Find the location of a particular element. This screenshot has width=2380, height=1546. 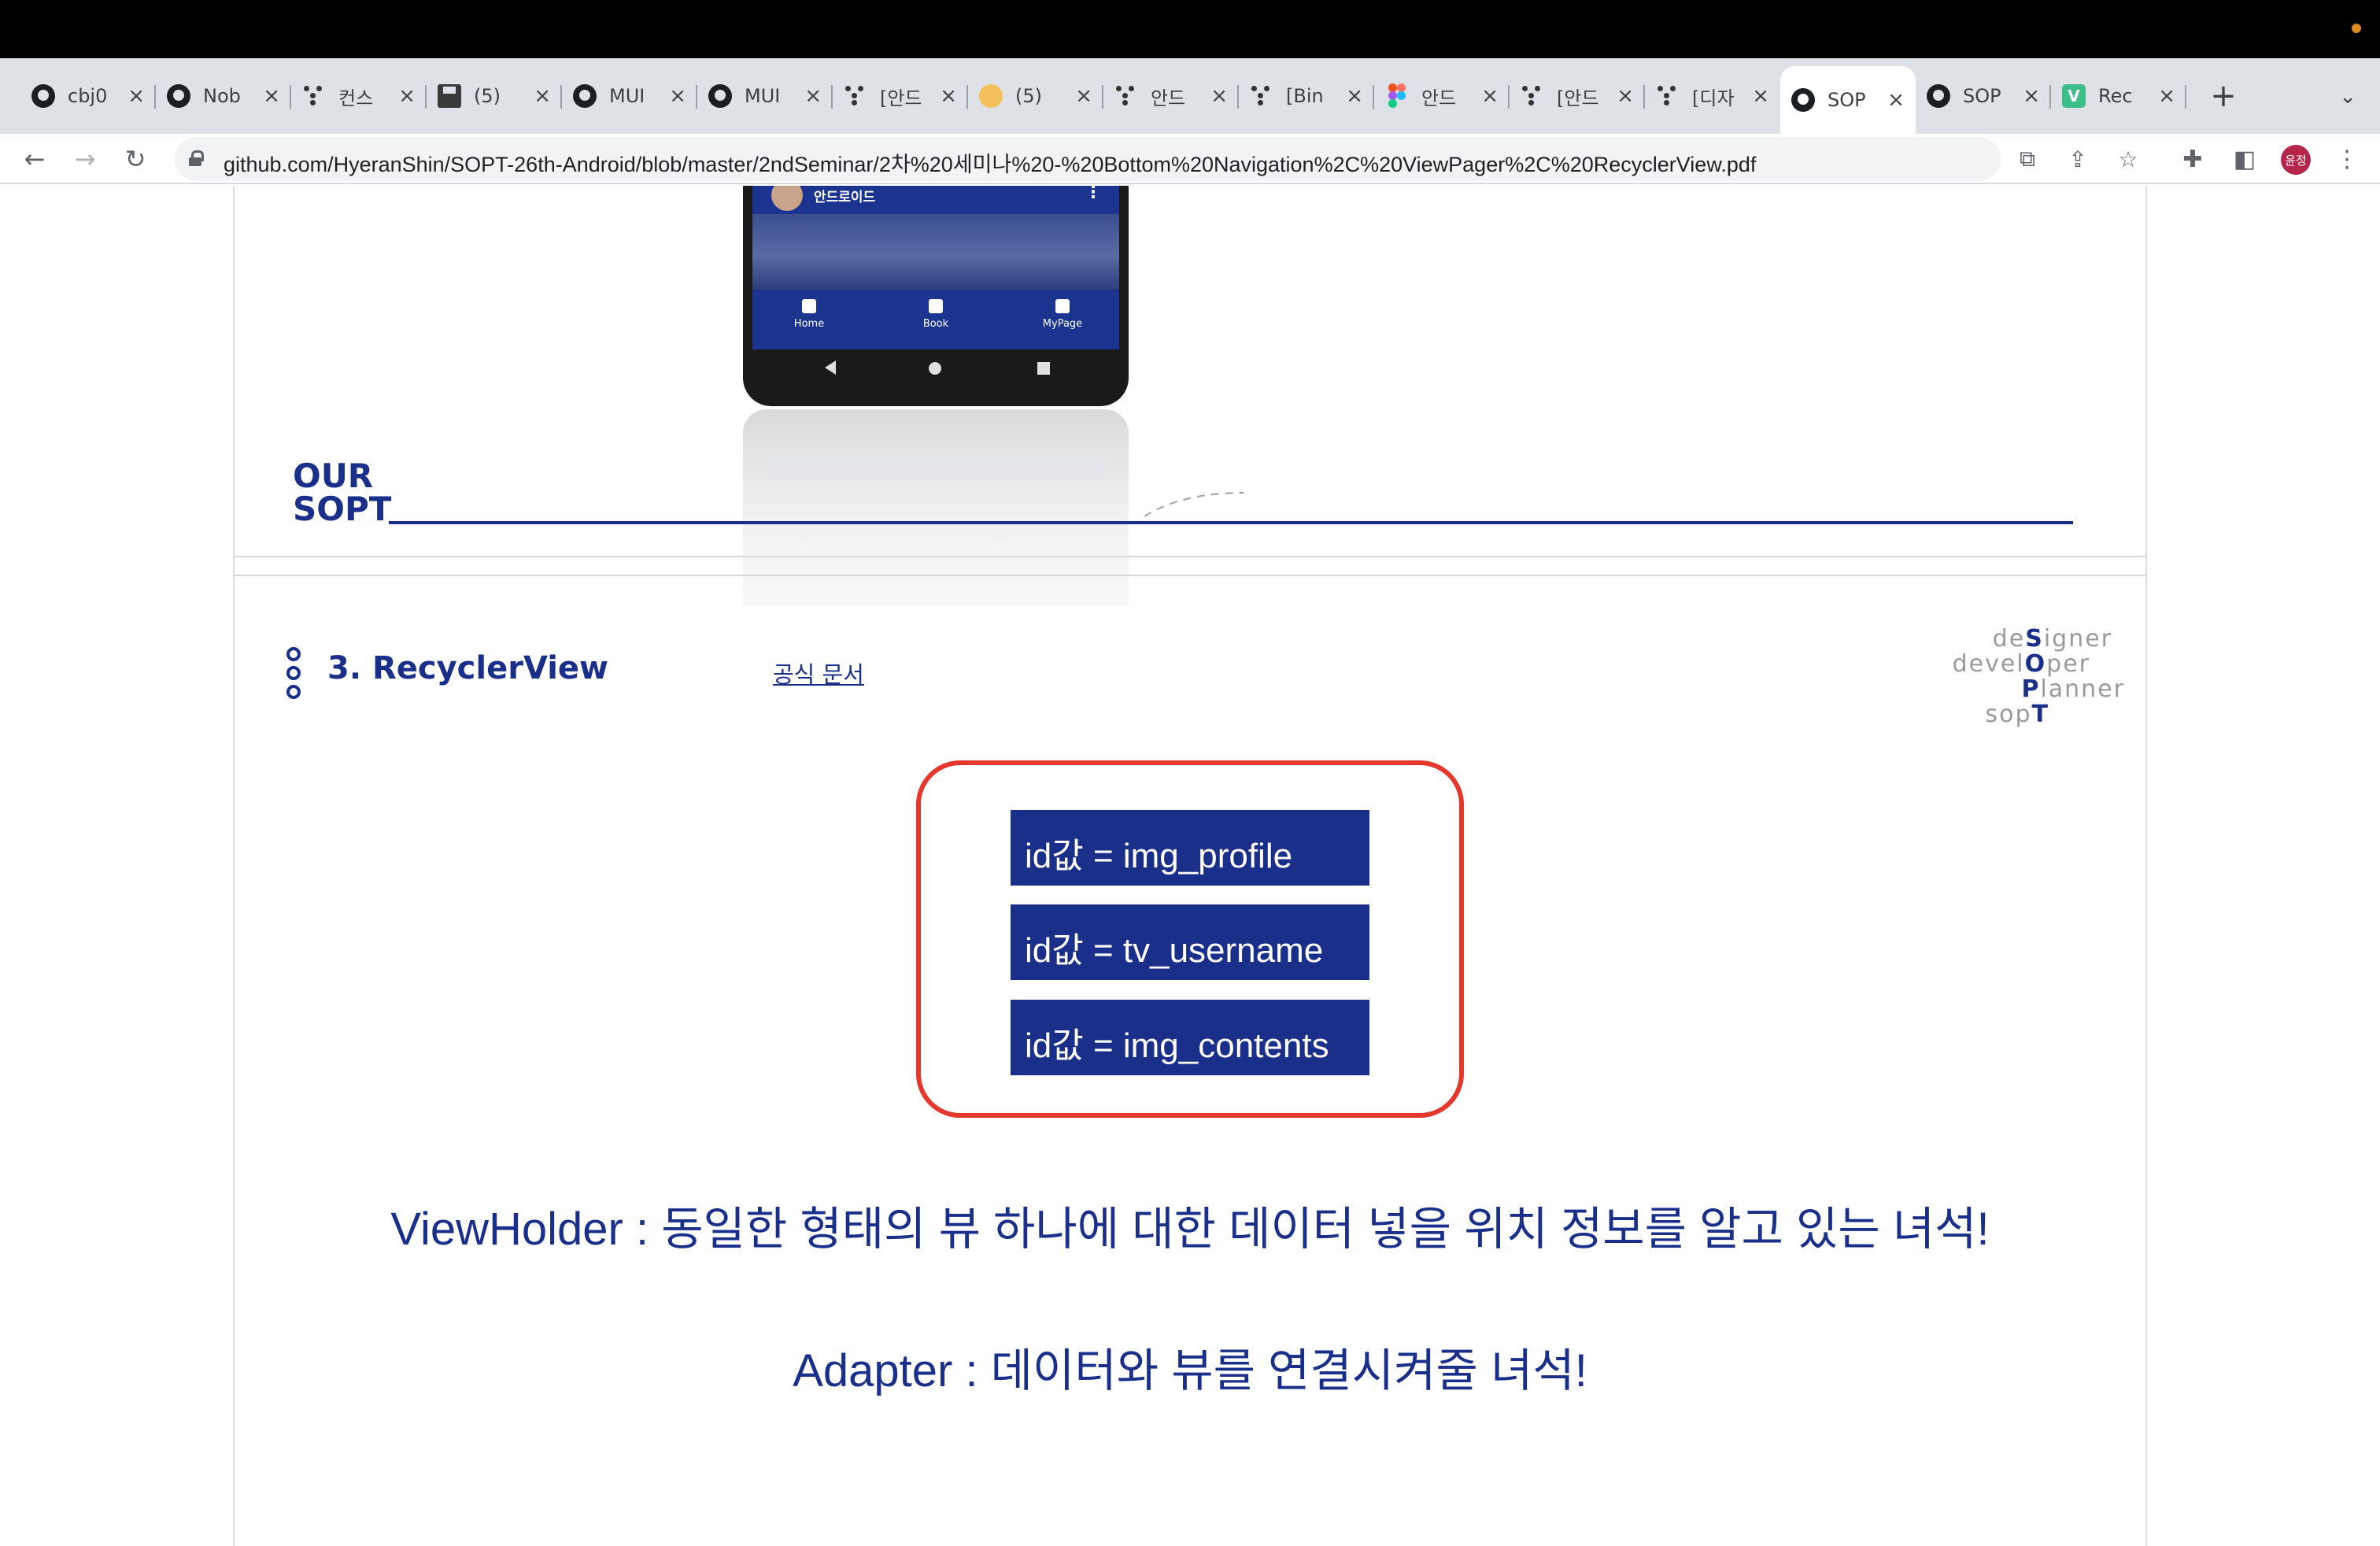

phone-nav-book: Book is located at coordinates (936, 314).